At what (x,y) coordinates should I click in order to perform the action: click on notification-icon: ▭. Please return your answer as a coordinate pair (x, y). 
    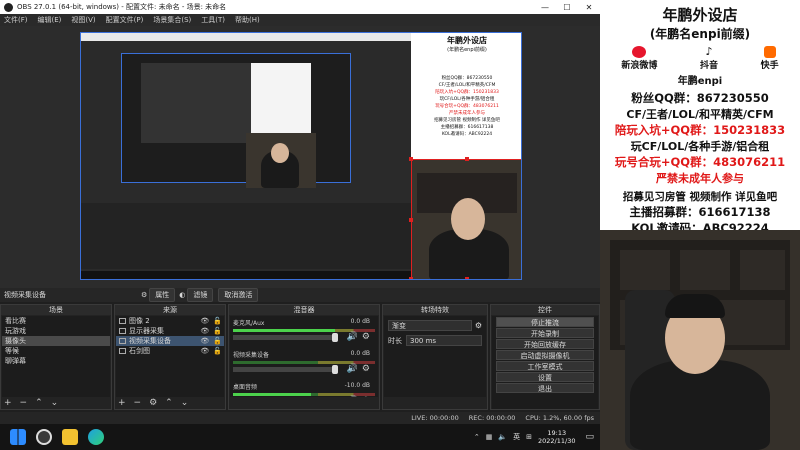
    Looking at the image, I should click on (589, 437).